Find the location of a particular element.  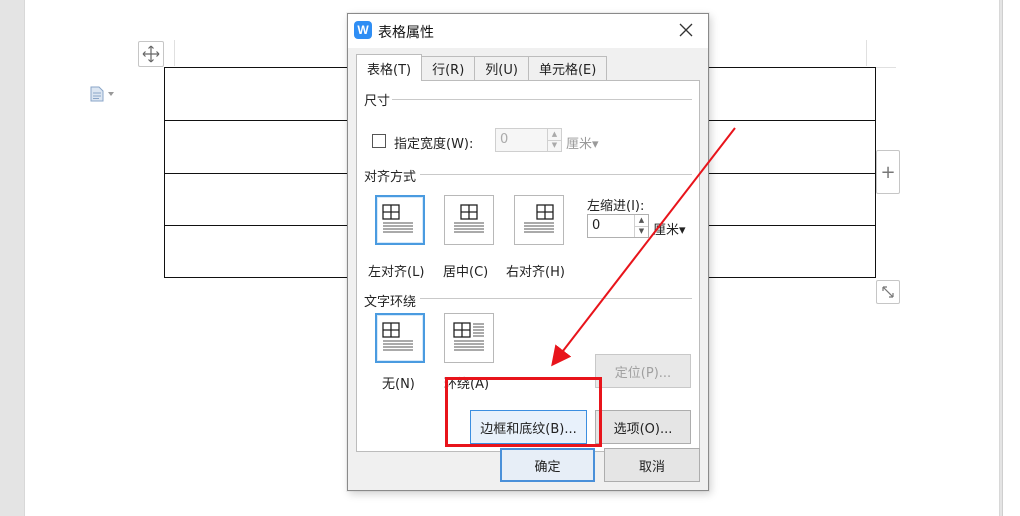

tab-table: 表格(T) is located at coordinates (389, 67).